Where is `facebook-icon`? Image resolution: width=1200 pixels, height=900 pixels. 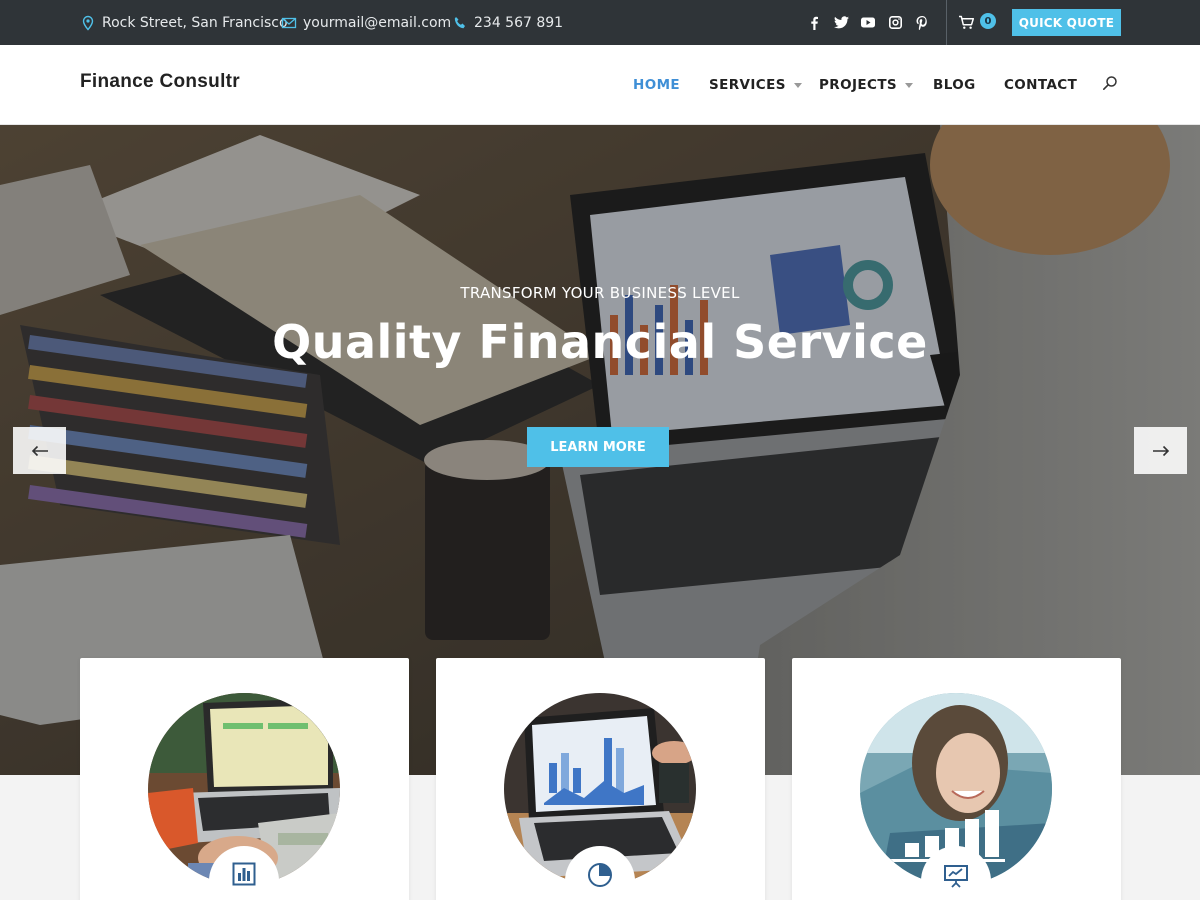
facebook-icon is located at coordinates (814, 23).